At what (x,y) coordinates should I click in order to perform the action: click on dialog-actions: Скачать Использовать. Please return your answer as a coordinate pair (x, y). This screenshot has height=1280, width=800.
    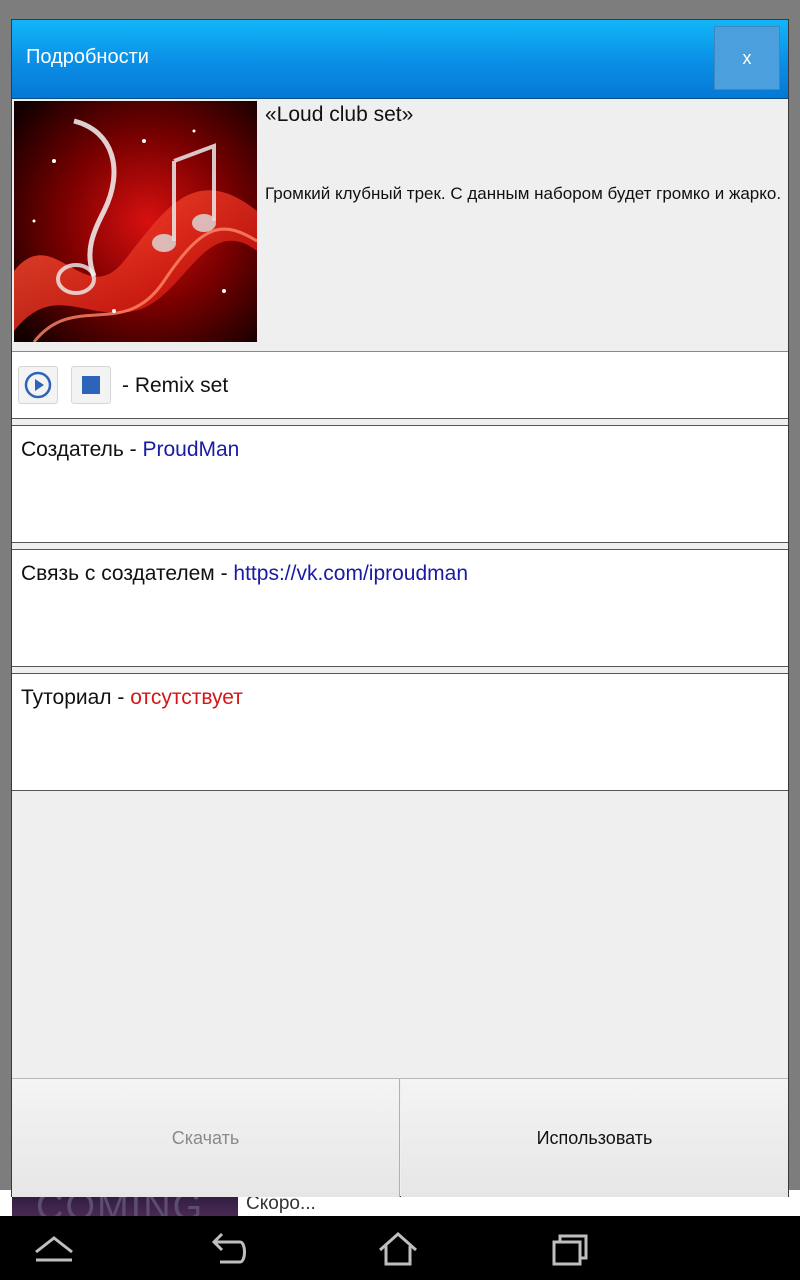
    Looking at the image, I should click on (400, 1137).